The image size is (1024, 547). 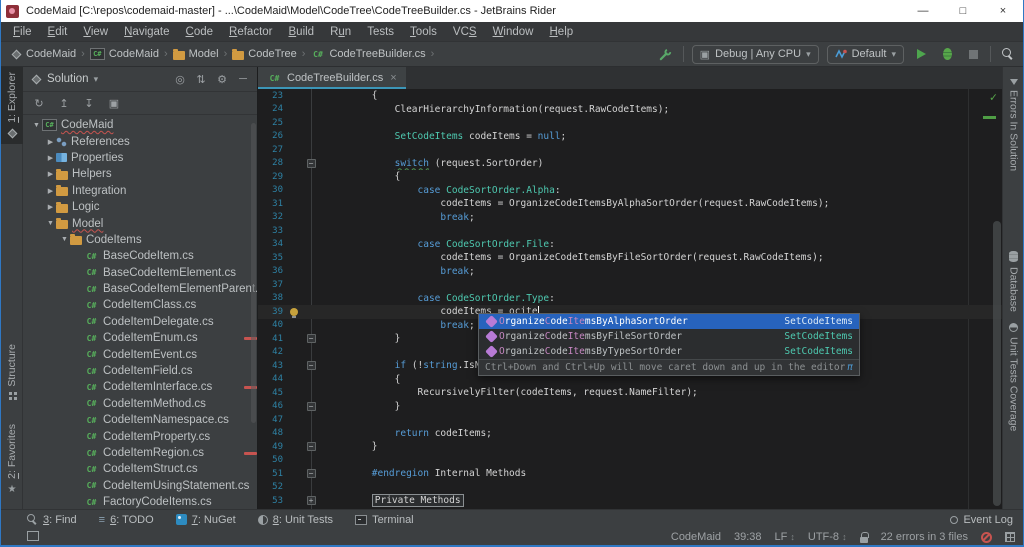 What do you see at coordinates (332, 78) in the screenshot?
I see `tab-codetreebuilder: C# CodeTreeBuilder.cs ×` at bounding box center [332, 78].